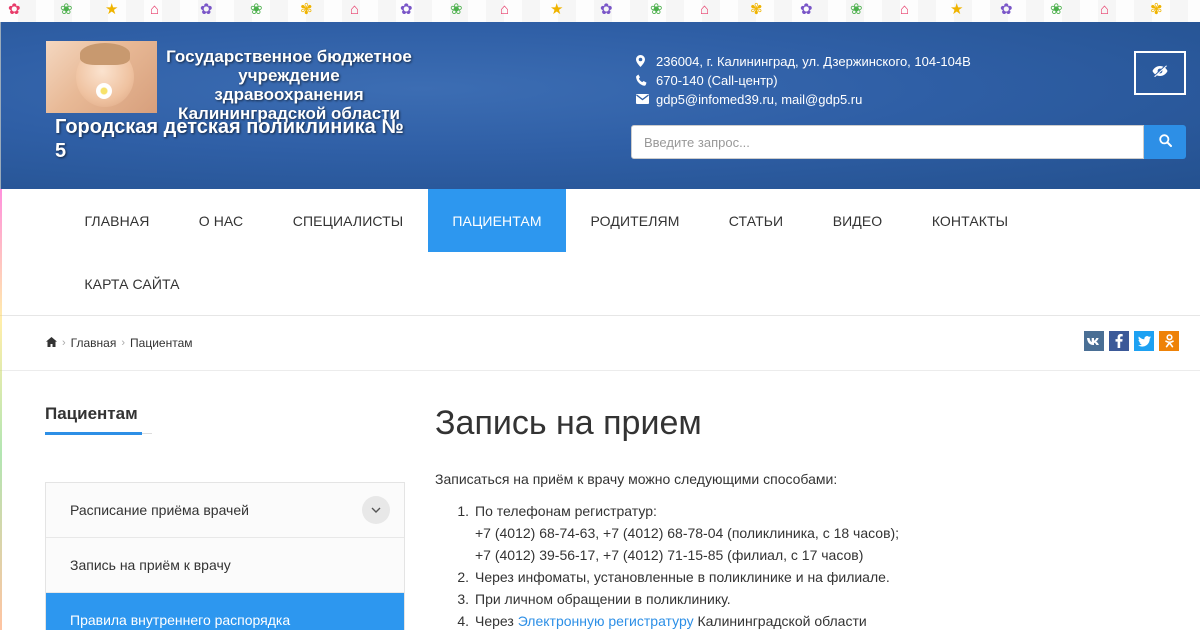 The width and height of the screenshot is (1200, 630). Describe the element at coordinates (463, 511) in the screenshot. I see `list-number: 1.` at that location.